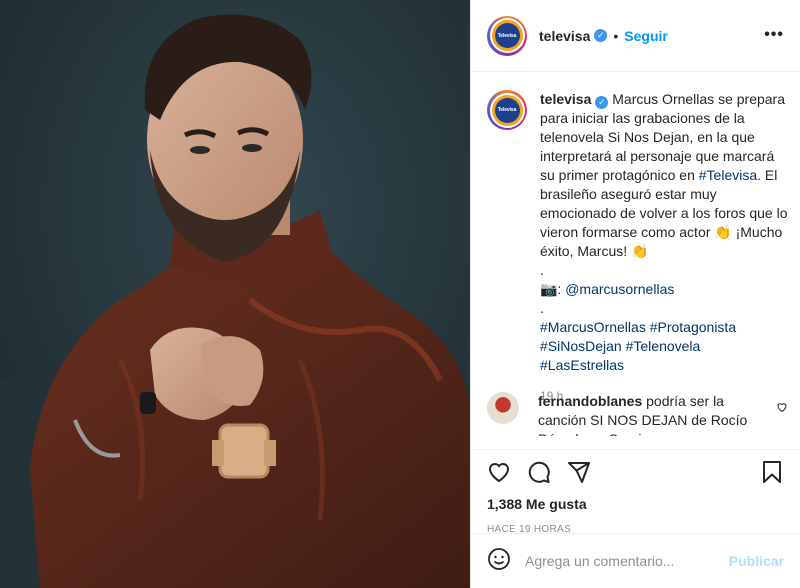 This screenshot has width=800, height=588. What do you see at coordinates (499, 561) in the screenshot?
I see `emoji-icon` at bounding box center [499, 561].